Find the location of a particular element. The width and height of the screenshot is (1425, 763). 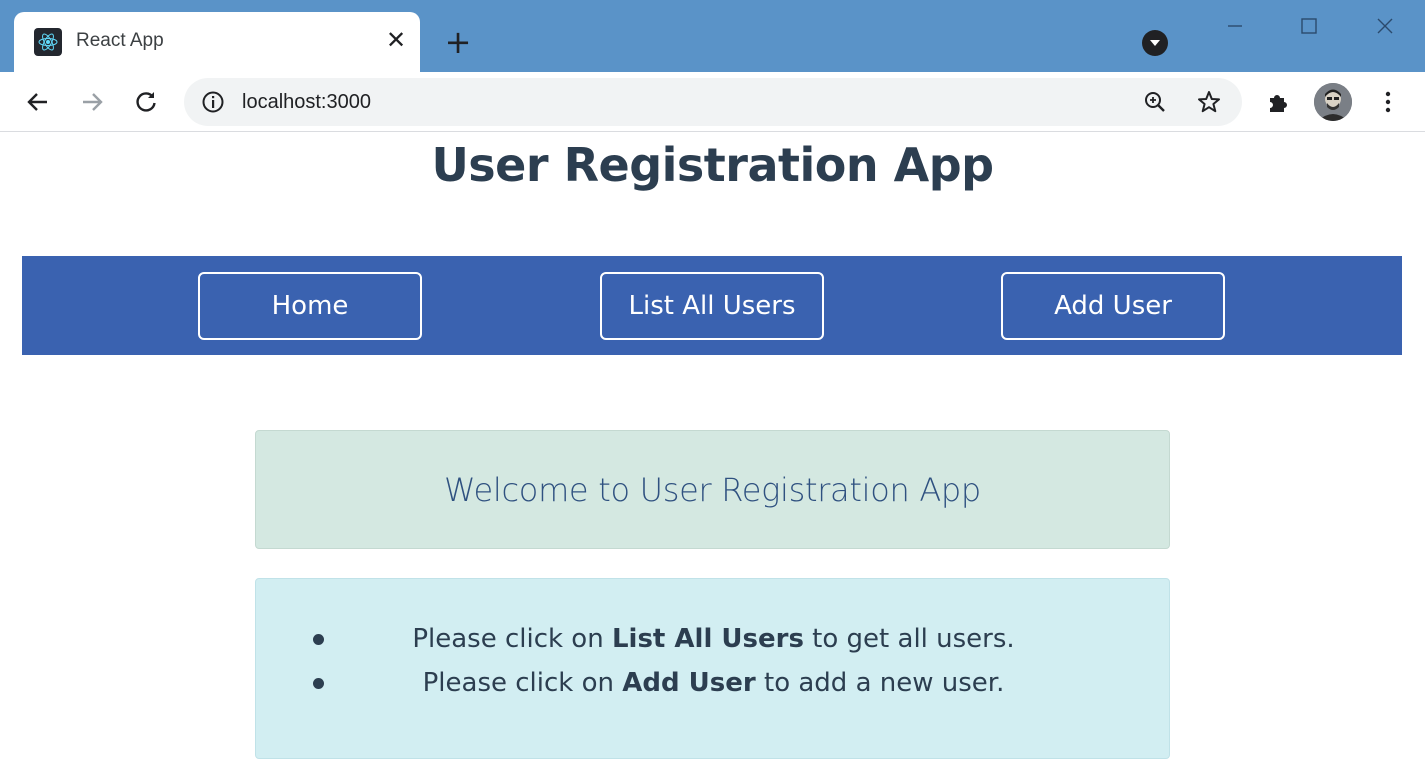

nav-home-button: Home is located at coordinates (310, 306).